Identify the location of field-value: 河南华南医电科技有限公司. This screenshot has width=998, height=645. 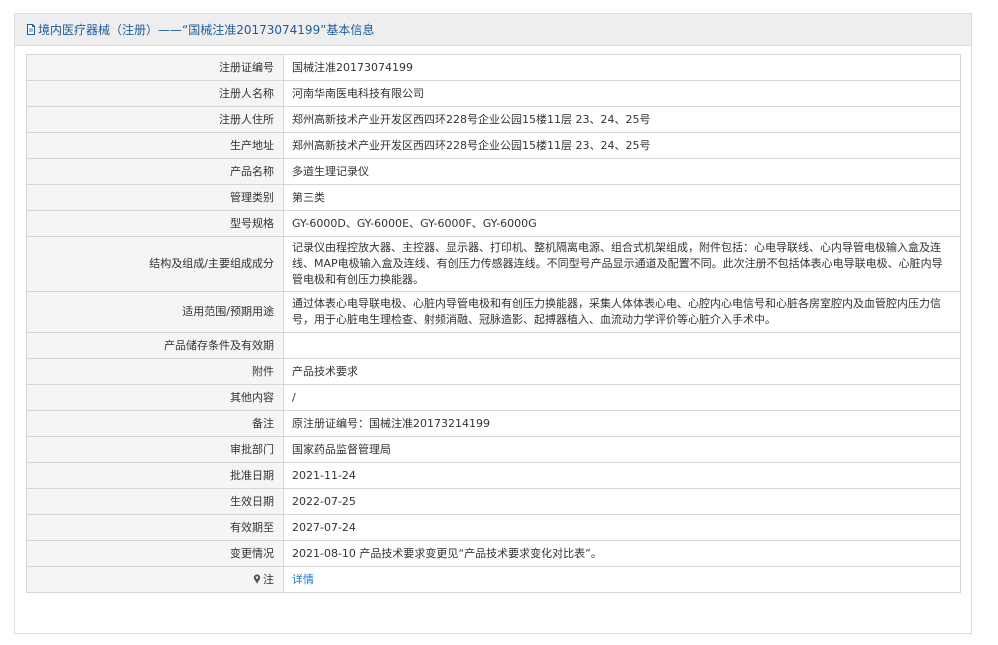
(622, 93).